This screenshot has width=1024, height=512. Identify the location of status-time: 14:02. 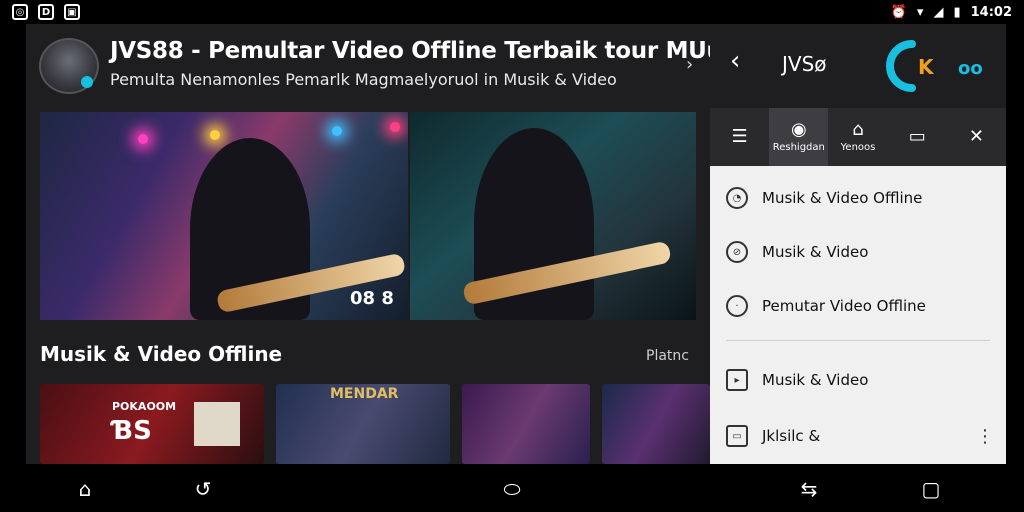
(991, 12).